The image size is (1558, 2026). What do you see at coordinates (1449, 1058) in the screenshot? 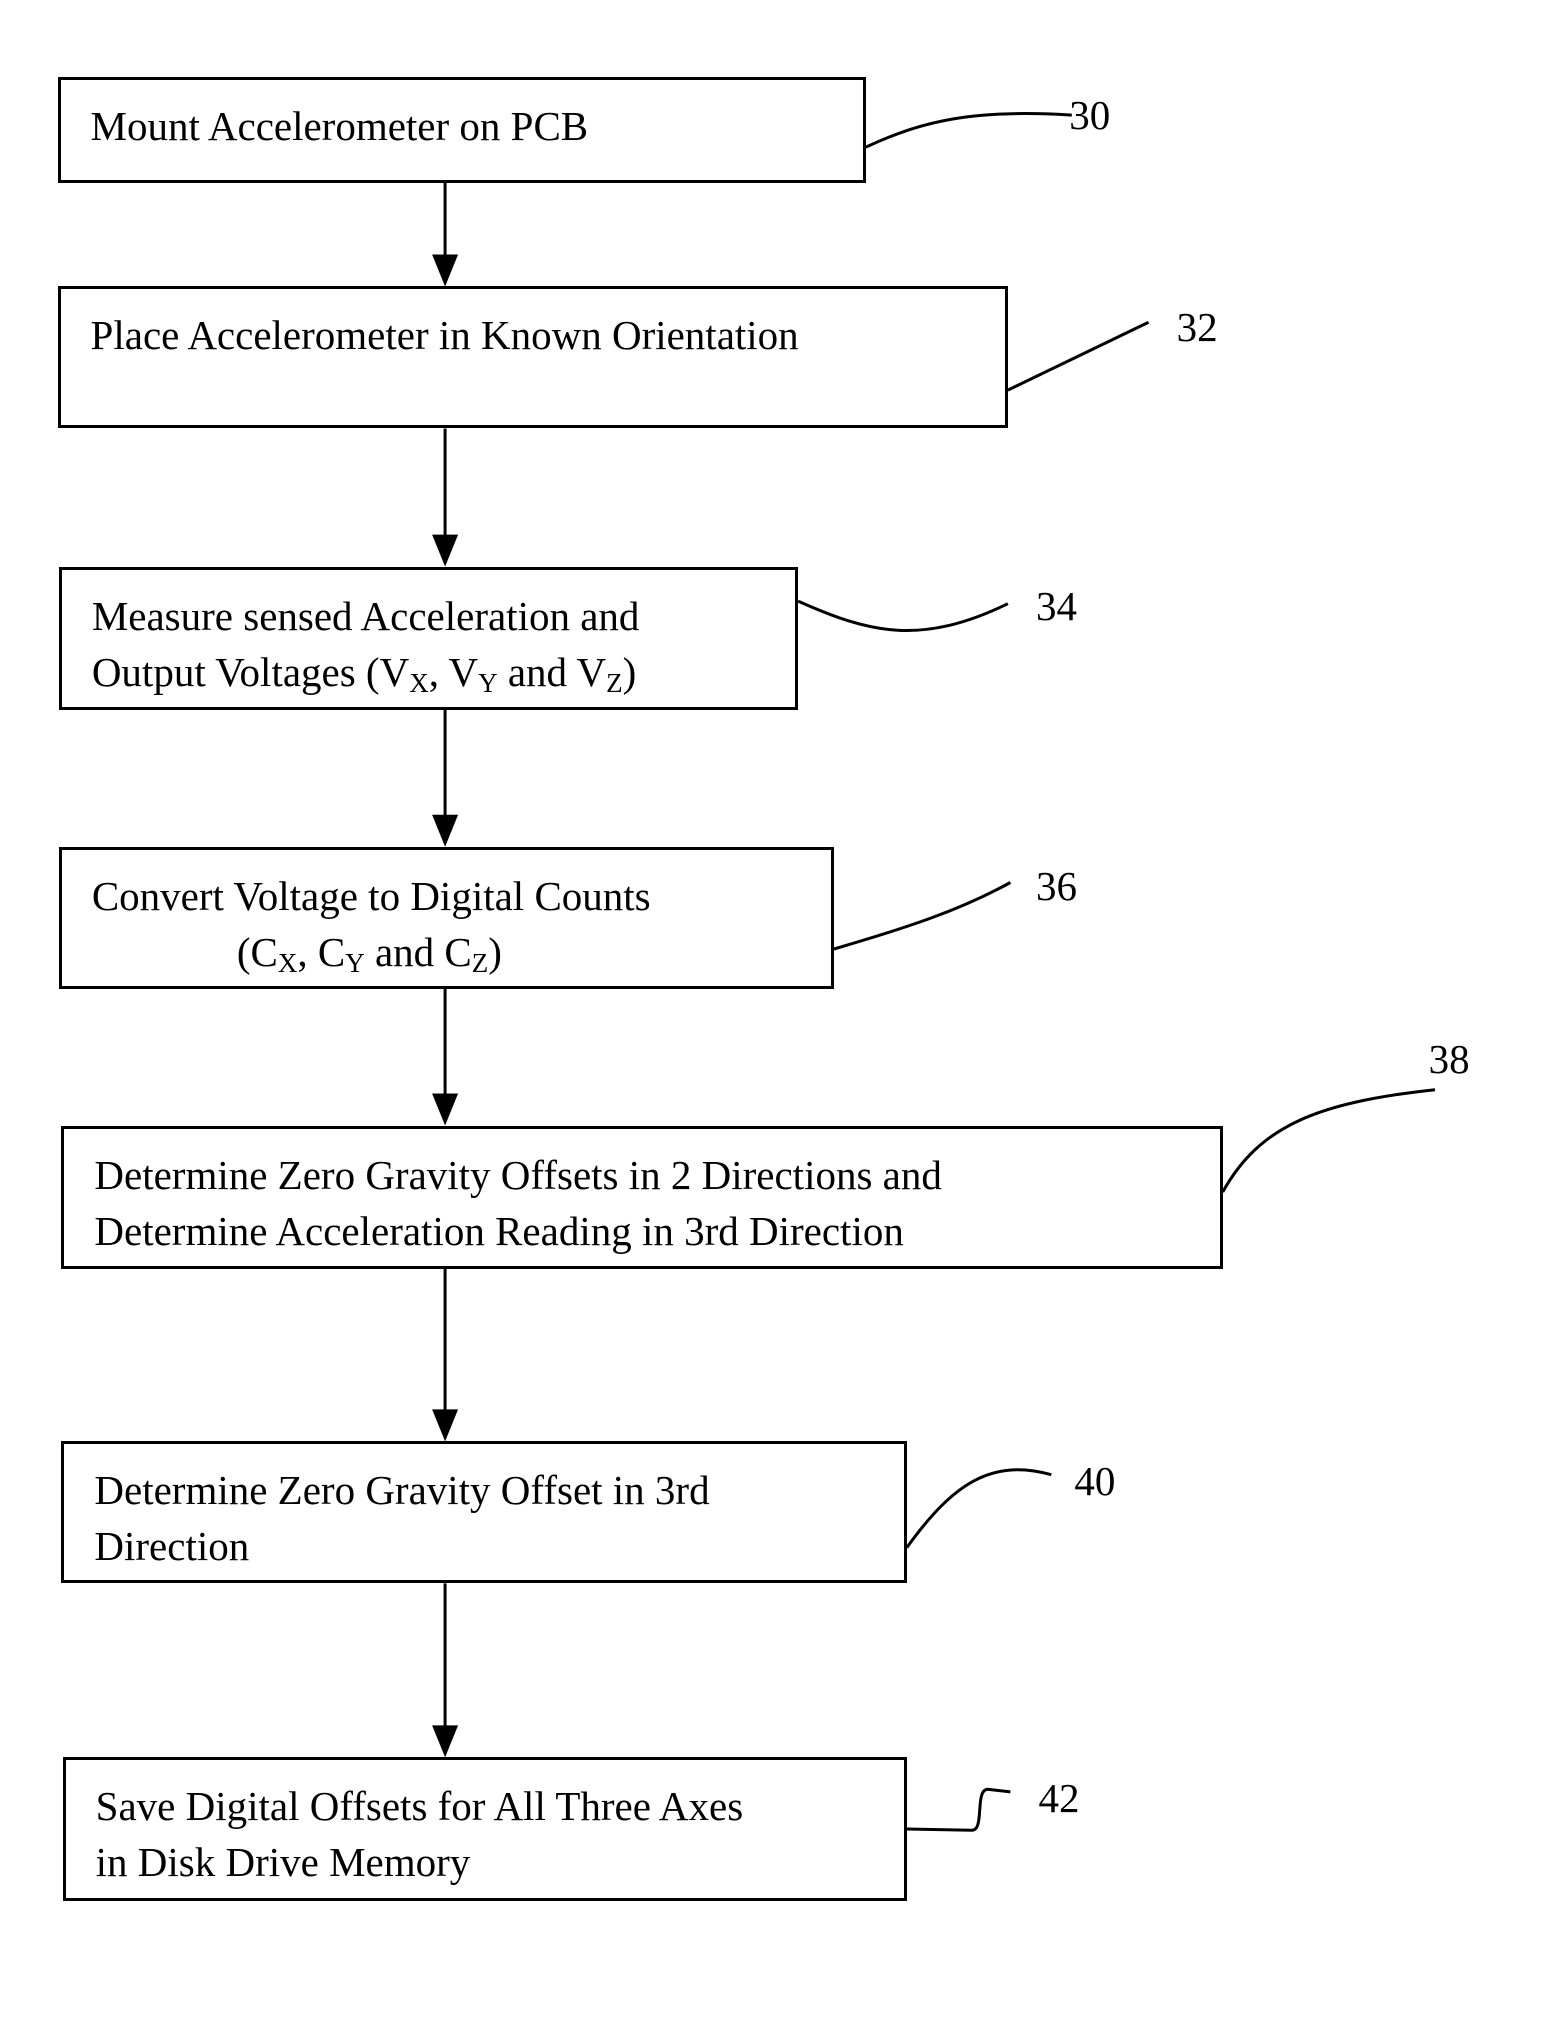
I see `reference-numeral: 38` at bounding box center [1449, 1058].